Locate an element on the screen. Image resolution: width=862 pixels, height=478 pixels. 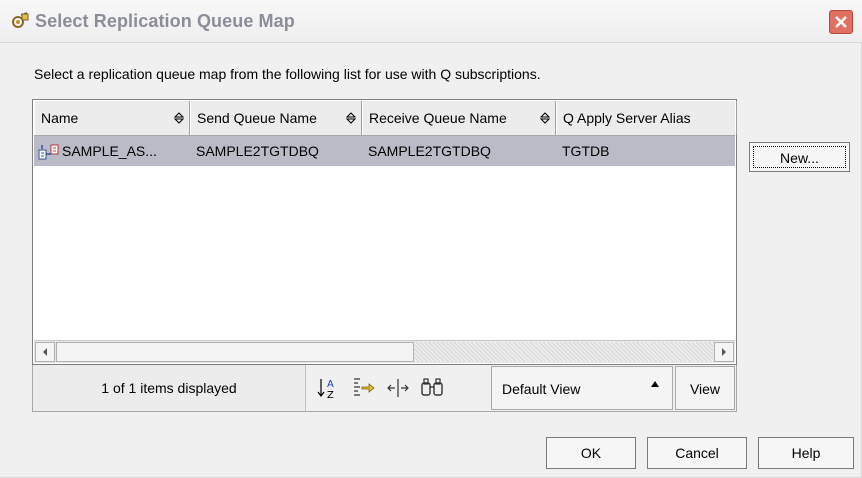
find-icon is located at coordinates (432, 388).